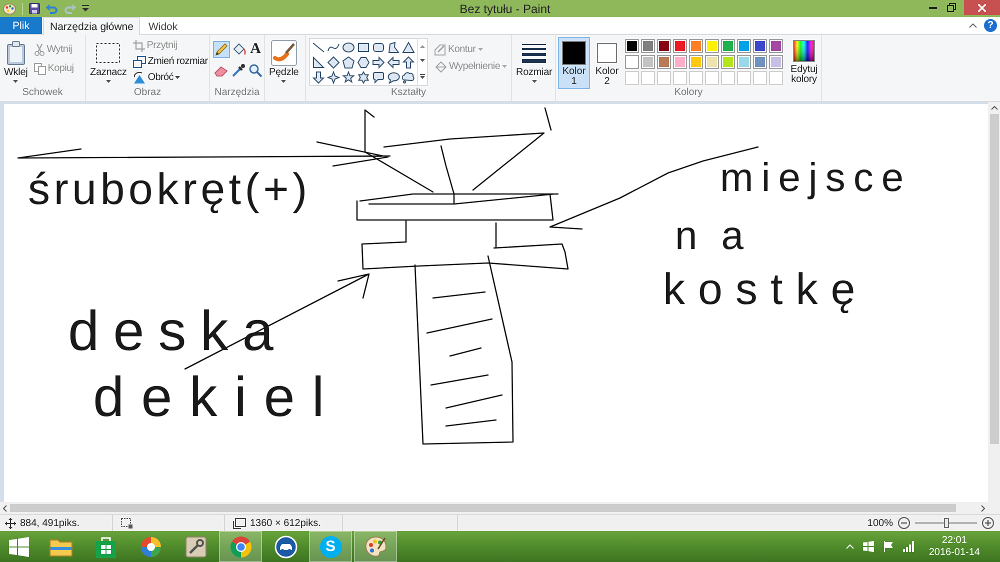  I want to click on edit-colors-button: Edytuj kolory, so click(804, 62).